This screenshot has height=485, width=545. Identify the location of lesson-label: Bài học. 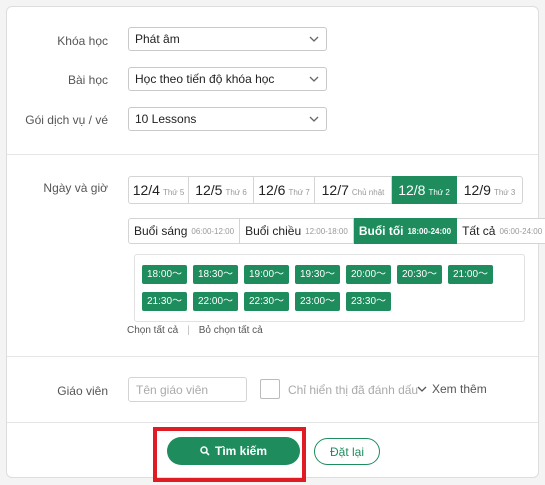
(87, 80).